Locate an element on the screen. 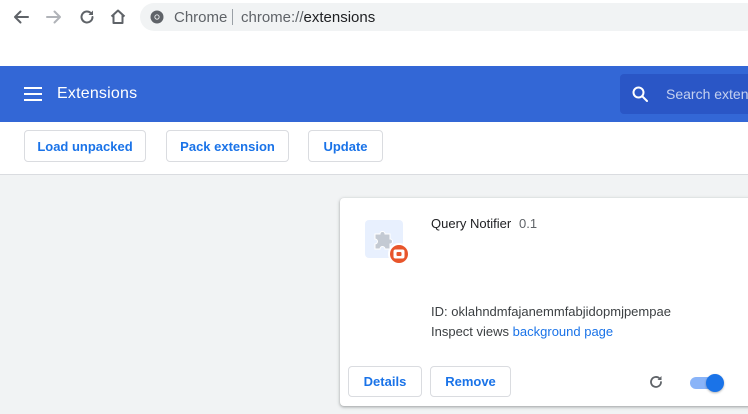 The height and width of the screenshot is (414, 748). enable-toggle is located at coordinates (706, 383).